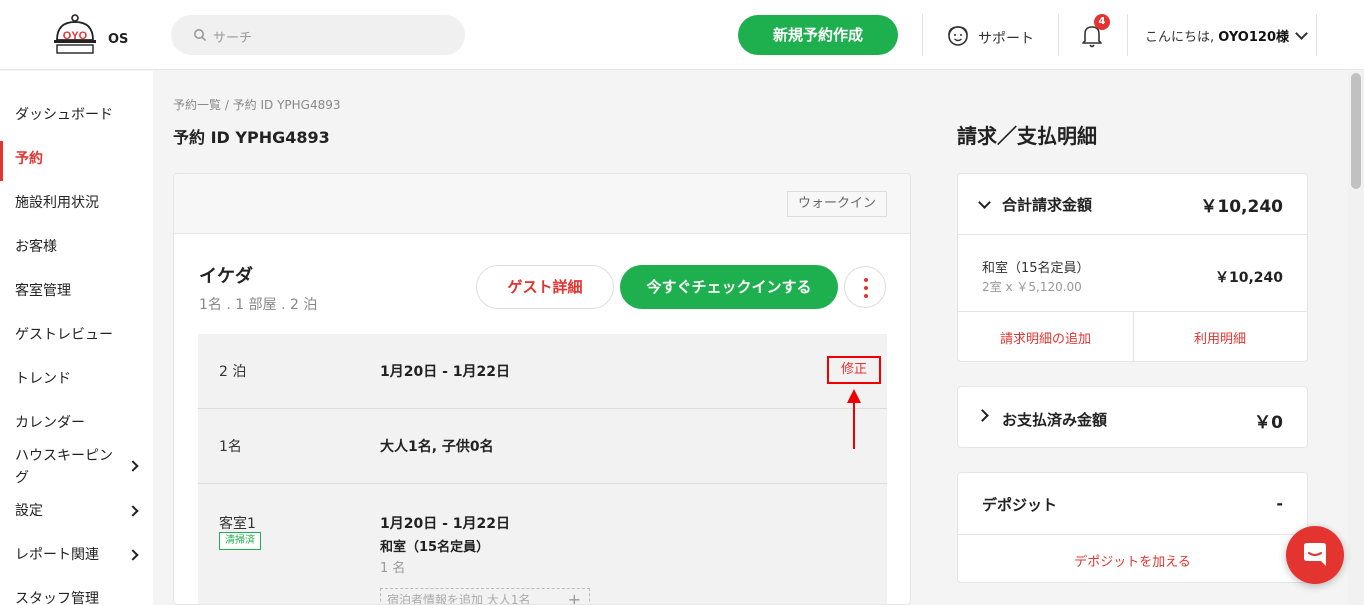 Image resolution: width=1364 pixels, height=605 pixels. Describe the element at coordinates (542, 204) in the screenshot. I see `booking-card-header: ウォークイン` at that location.